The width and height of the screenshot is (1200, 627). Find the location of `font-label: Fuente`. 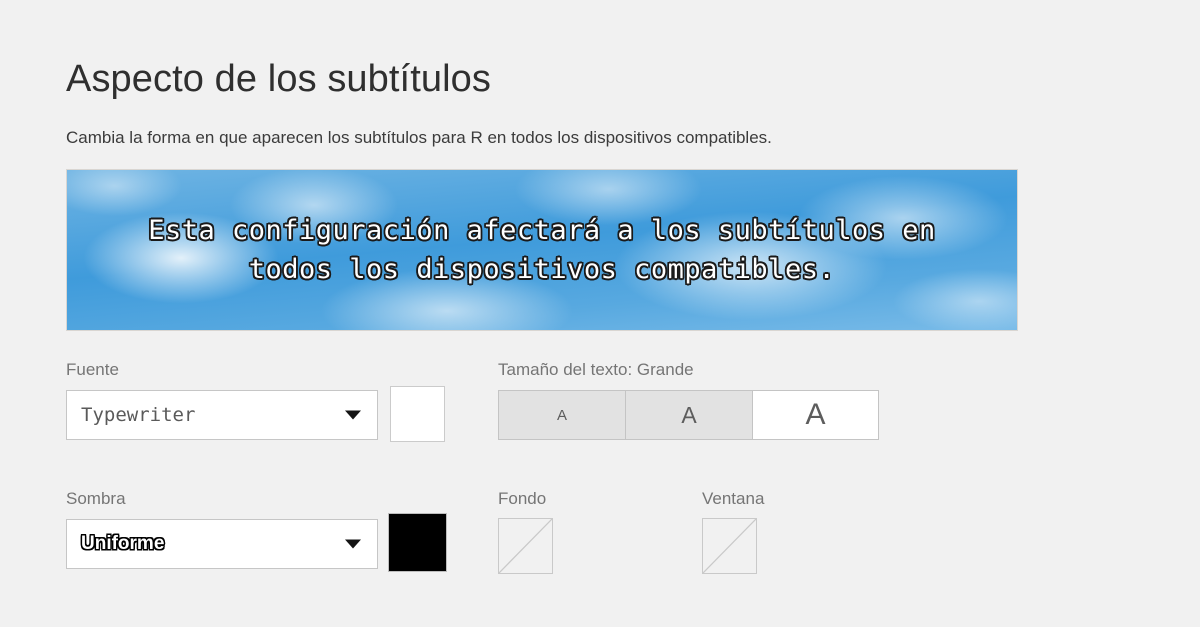

font-label: Fuente is located at coordinates (92, 369).